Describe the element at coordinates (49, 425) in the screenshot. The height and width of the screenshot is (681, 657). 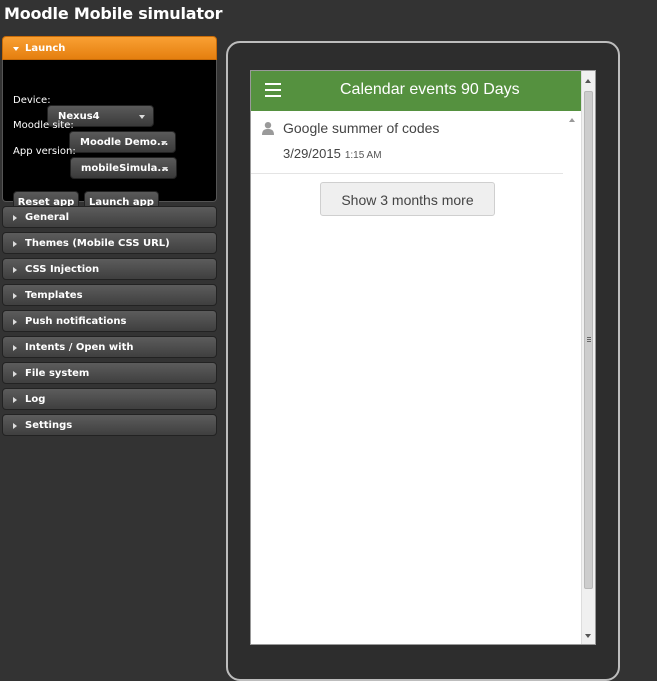
I see `section-label: Settings` at that location.